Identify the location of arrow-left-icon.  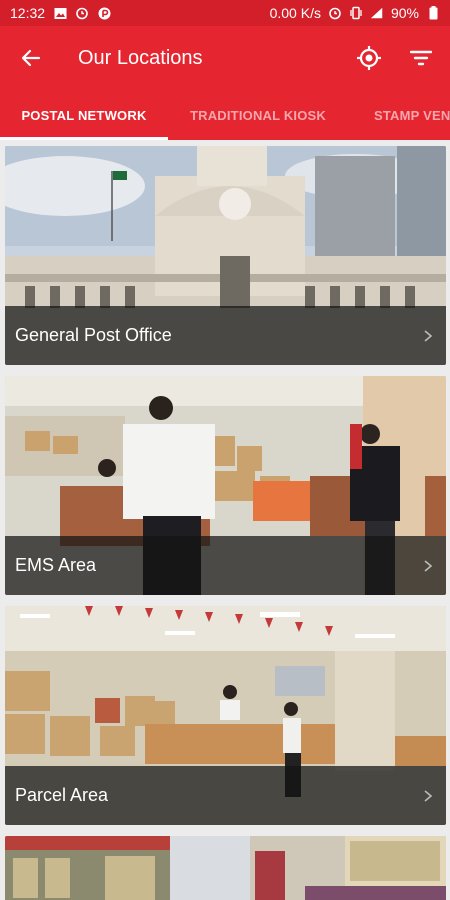
(31, 58).